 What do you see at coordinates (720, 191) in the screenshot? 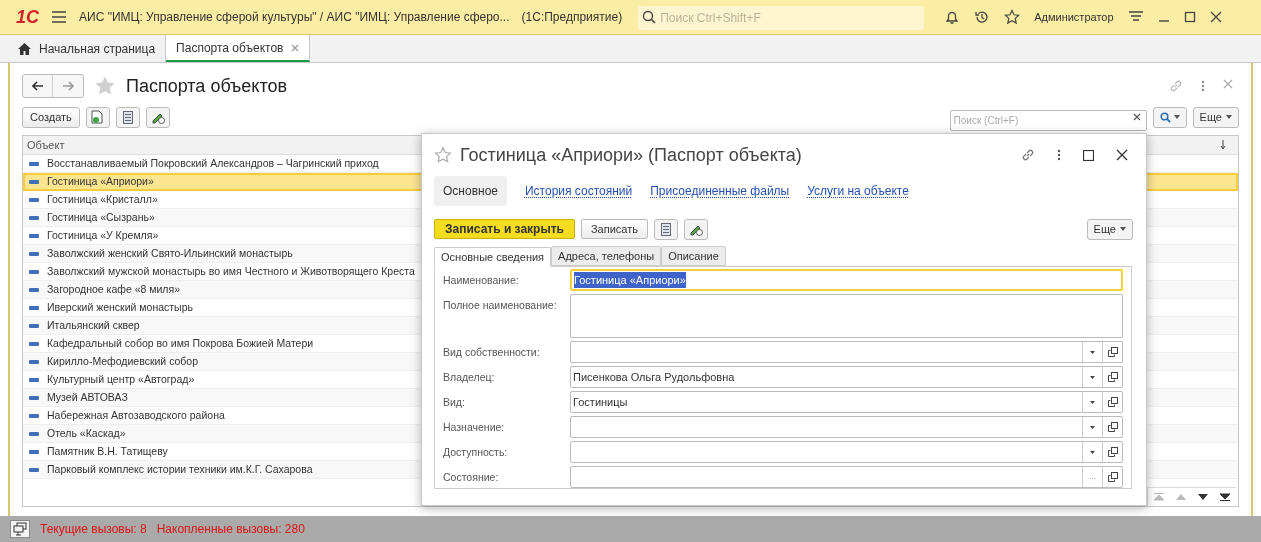
I see `section-link: Присоединенные файлы` at bounding box center [720, 191].